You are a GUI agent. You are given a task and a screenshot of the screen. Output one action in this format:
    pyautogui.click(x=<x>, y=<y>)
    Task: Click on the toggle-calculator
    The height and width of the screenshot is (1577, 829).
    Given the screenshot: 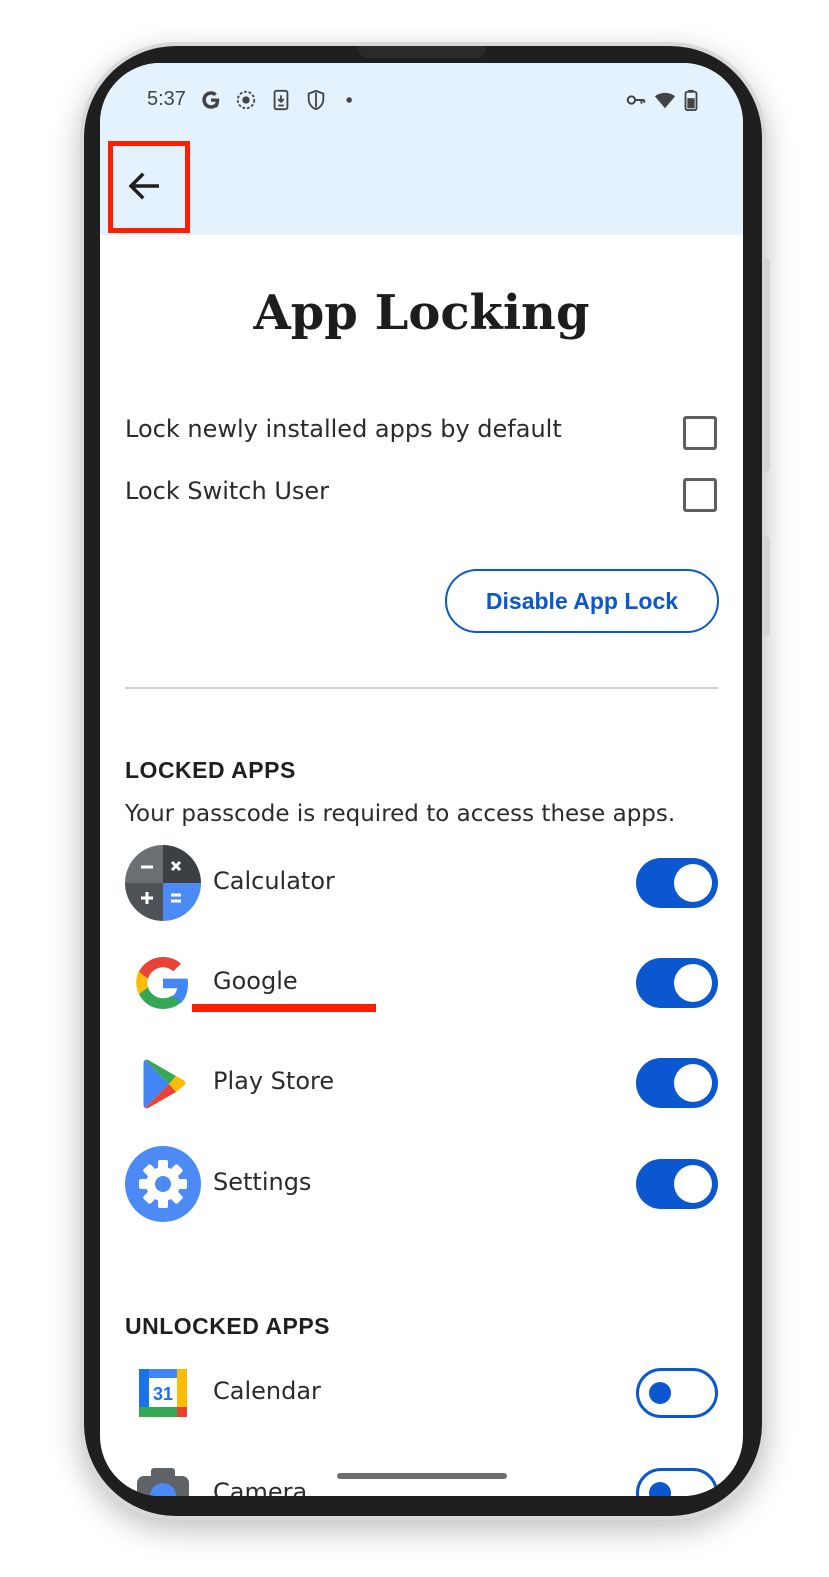 What is the action you would take?
    pyautogui.click(x=677, y=883)
    